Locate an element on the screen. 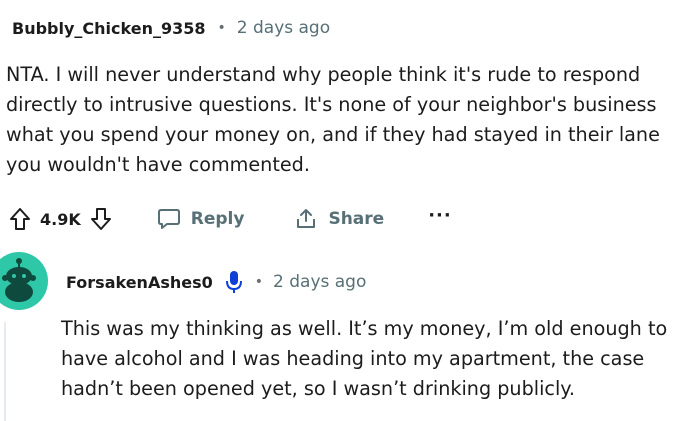 The height and width of the screenshot is (421, 700). comment-header: Bubbly_Chicken_9358 • 2 days ago is located at coordinates (171, 28).